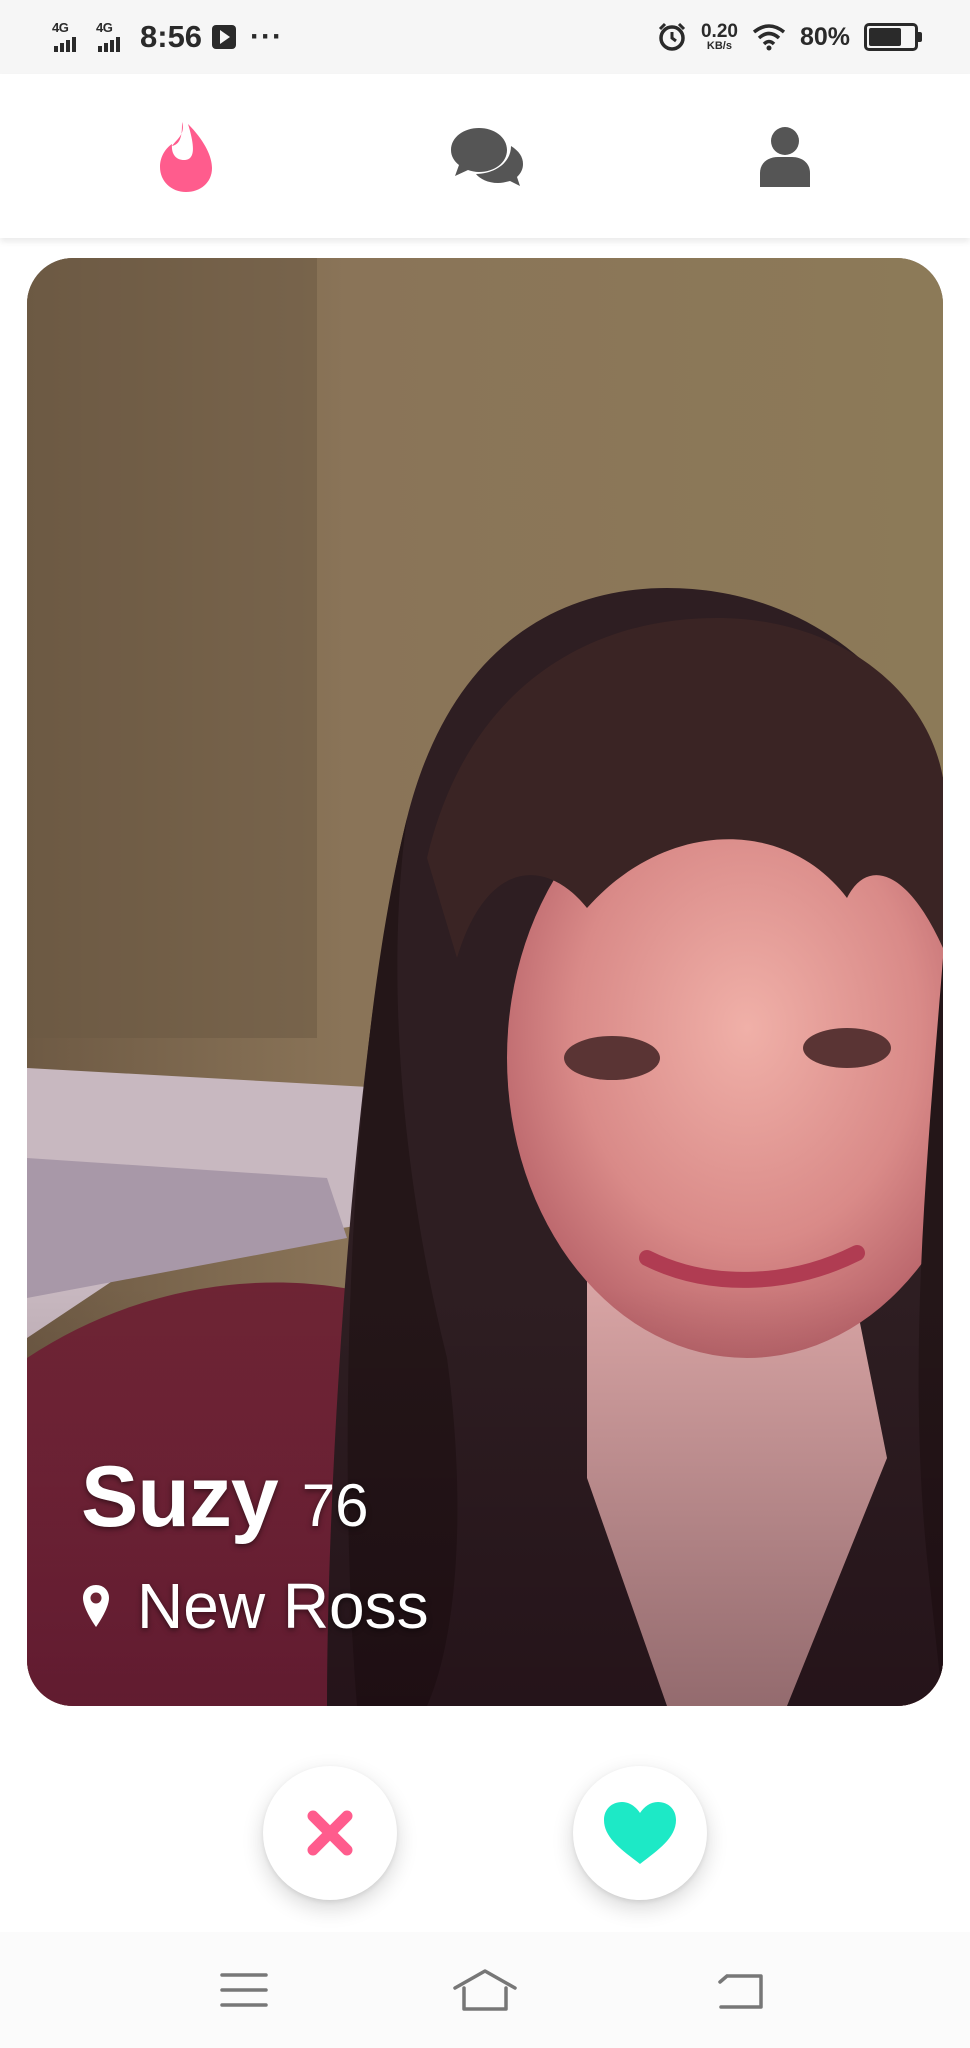  I want to click on chat-bubbles-icon, so click(487, 157).